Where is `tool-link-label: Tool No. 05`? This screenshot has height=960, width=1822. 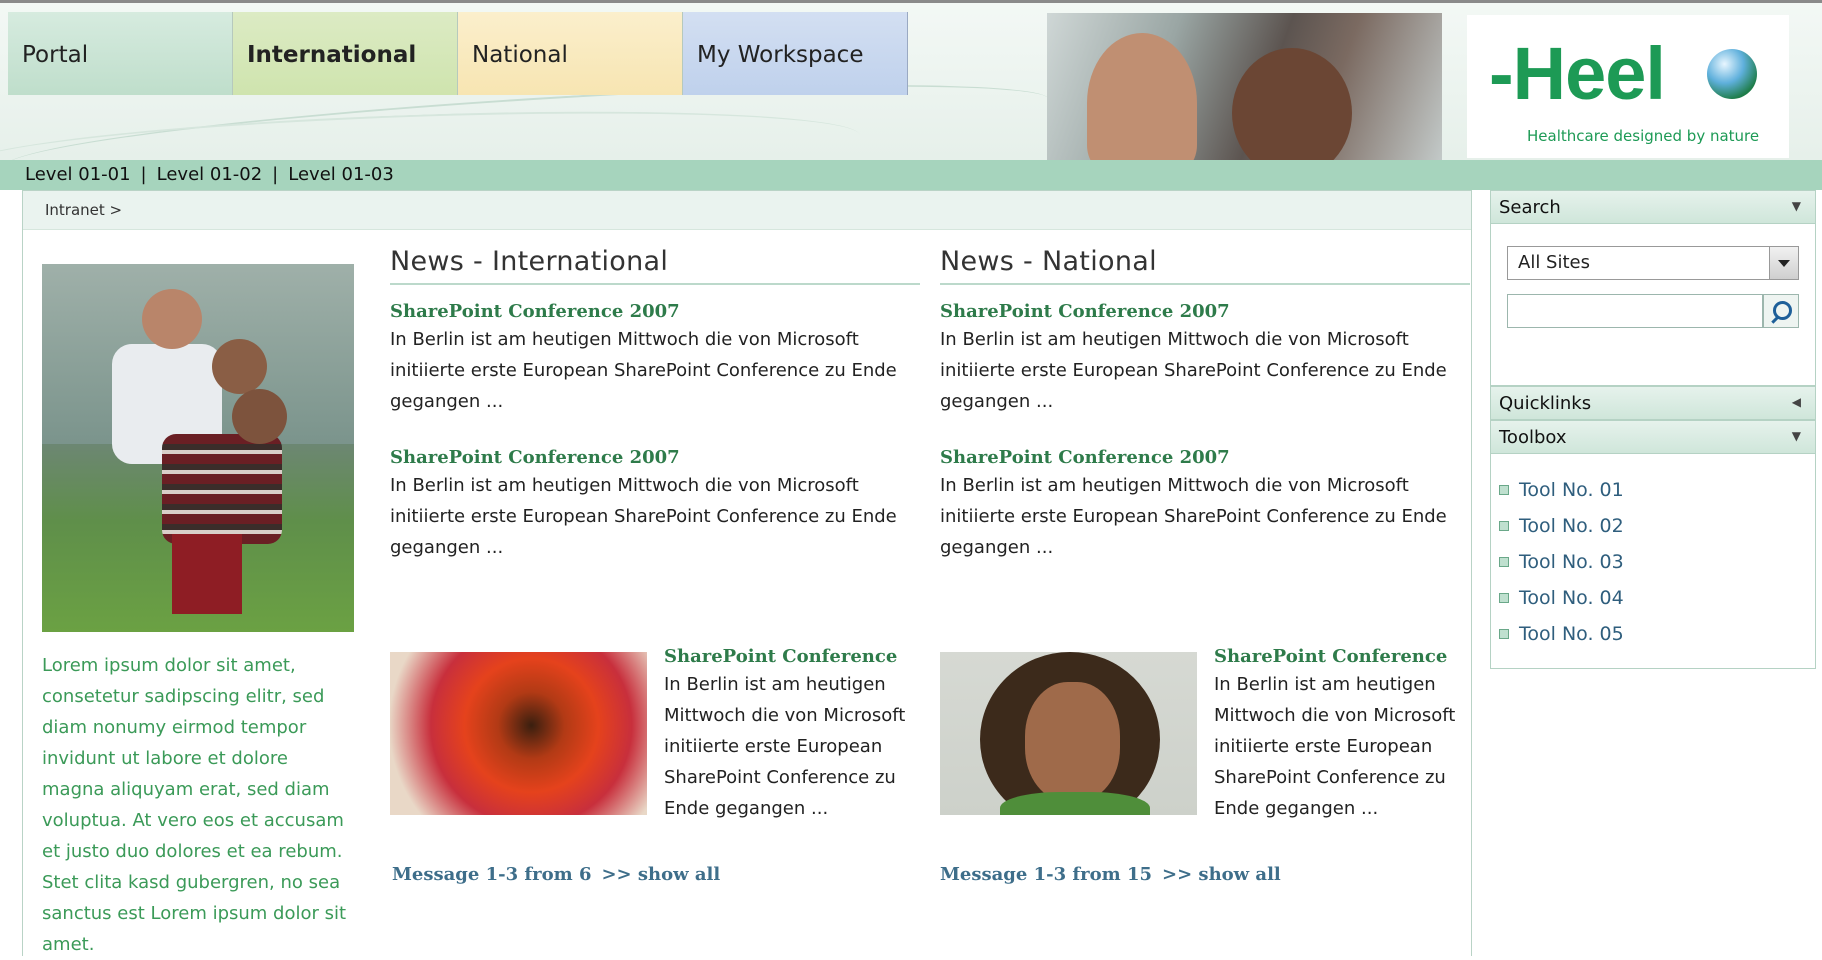
tool-link-label: Tool No. 05 is located at coordinates (1571, 634).